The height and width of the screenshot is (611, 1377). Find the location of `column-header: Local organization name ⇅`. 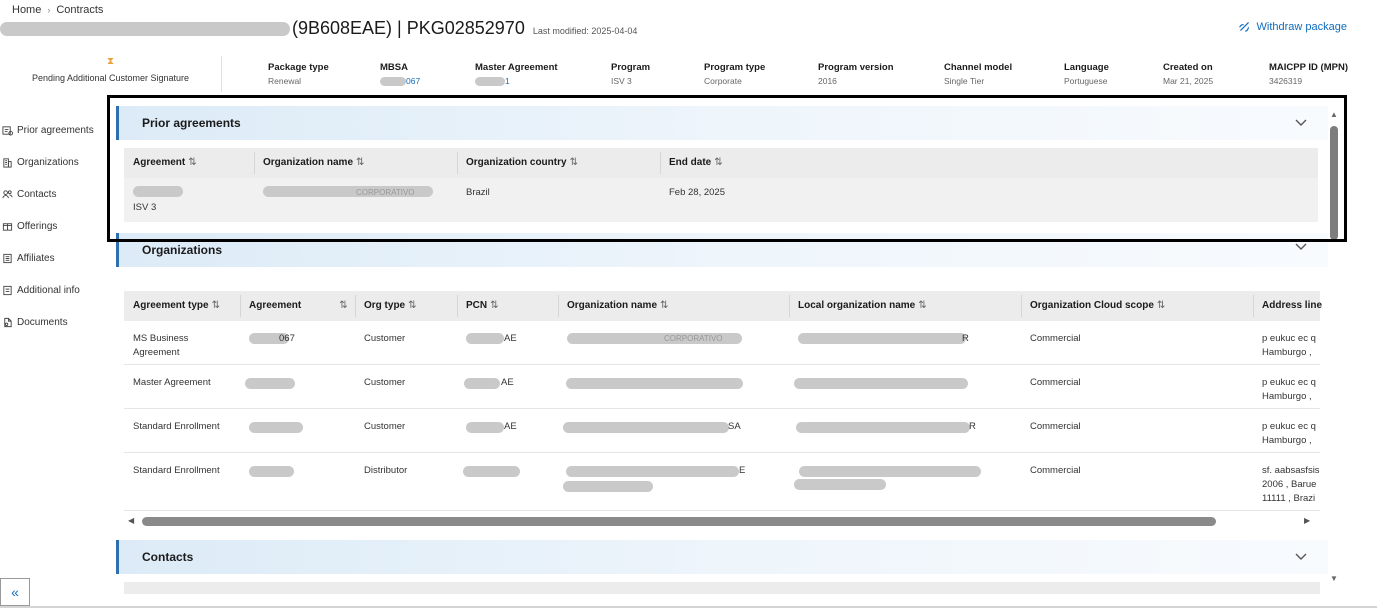

column-header: Local organization name ⇅ is located at coordinates (862, 305).